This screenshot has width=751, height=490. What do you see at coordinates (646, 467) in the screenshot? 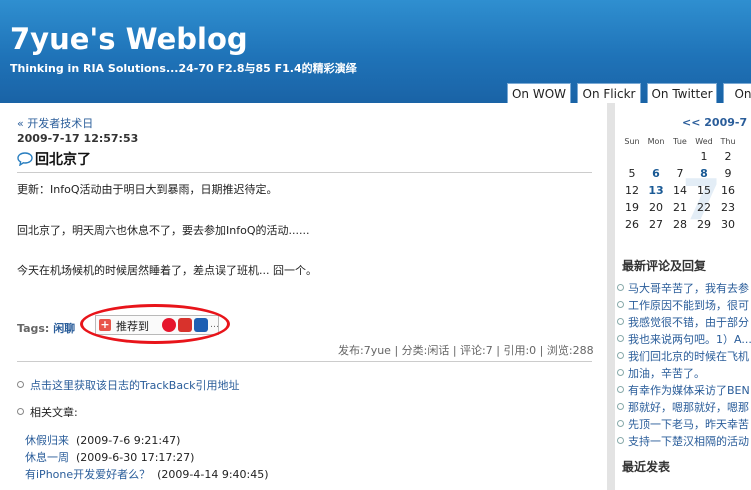
I see `recent-posts-heading: 最近发表` at bounding box center [646, 467].